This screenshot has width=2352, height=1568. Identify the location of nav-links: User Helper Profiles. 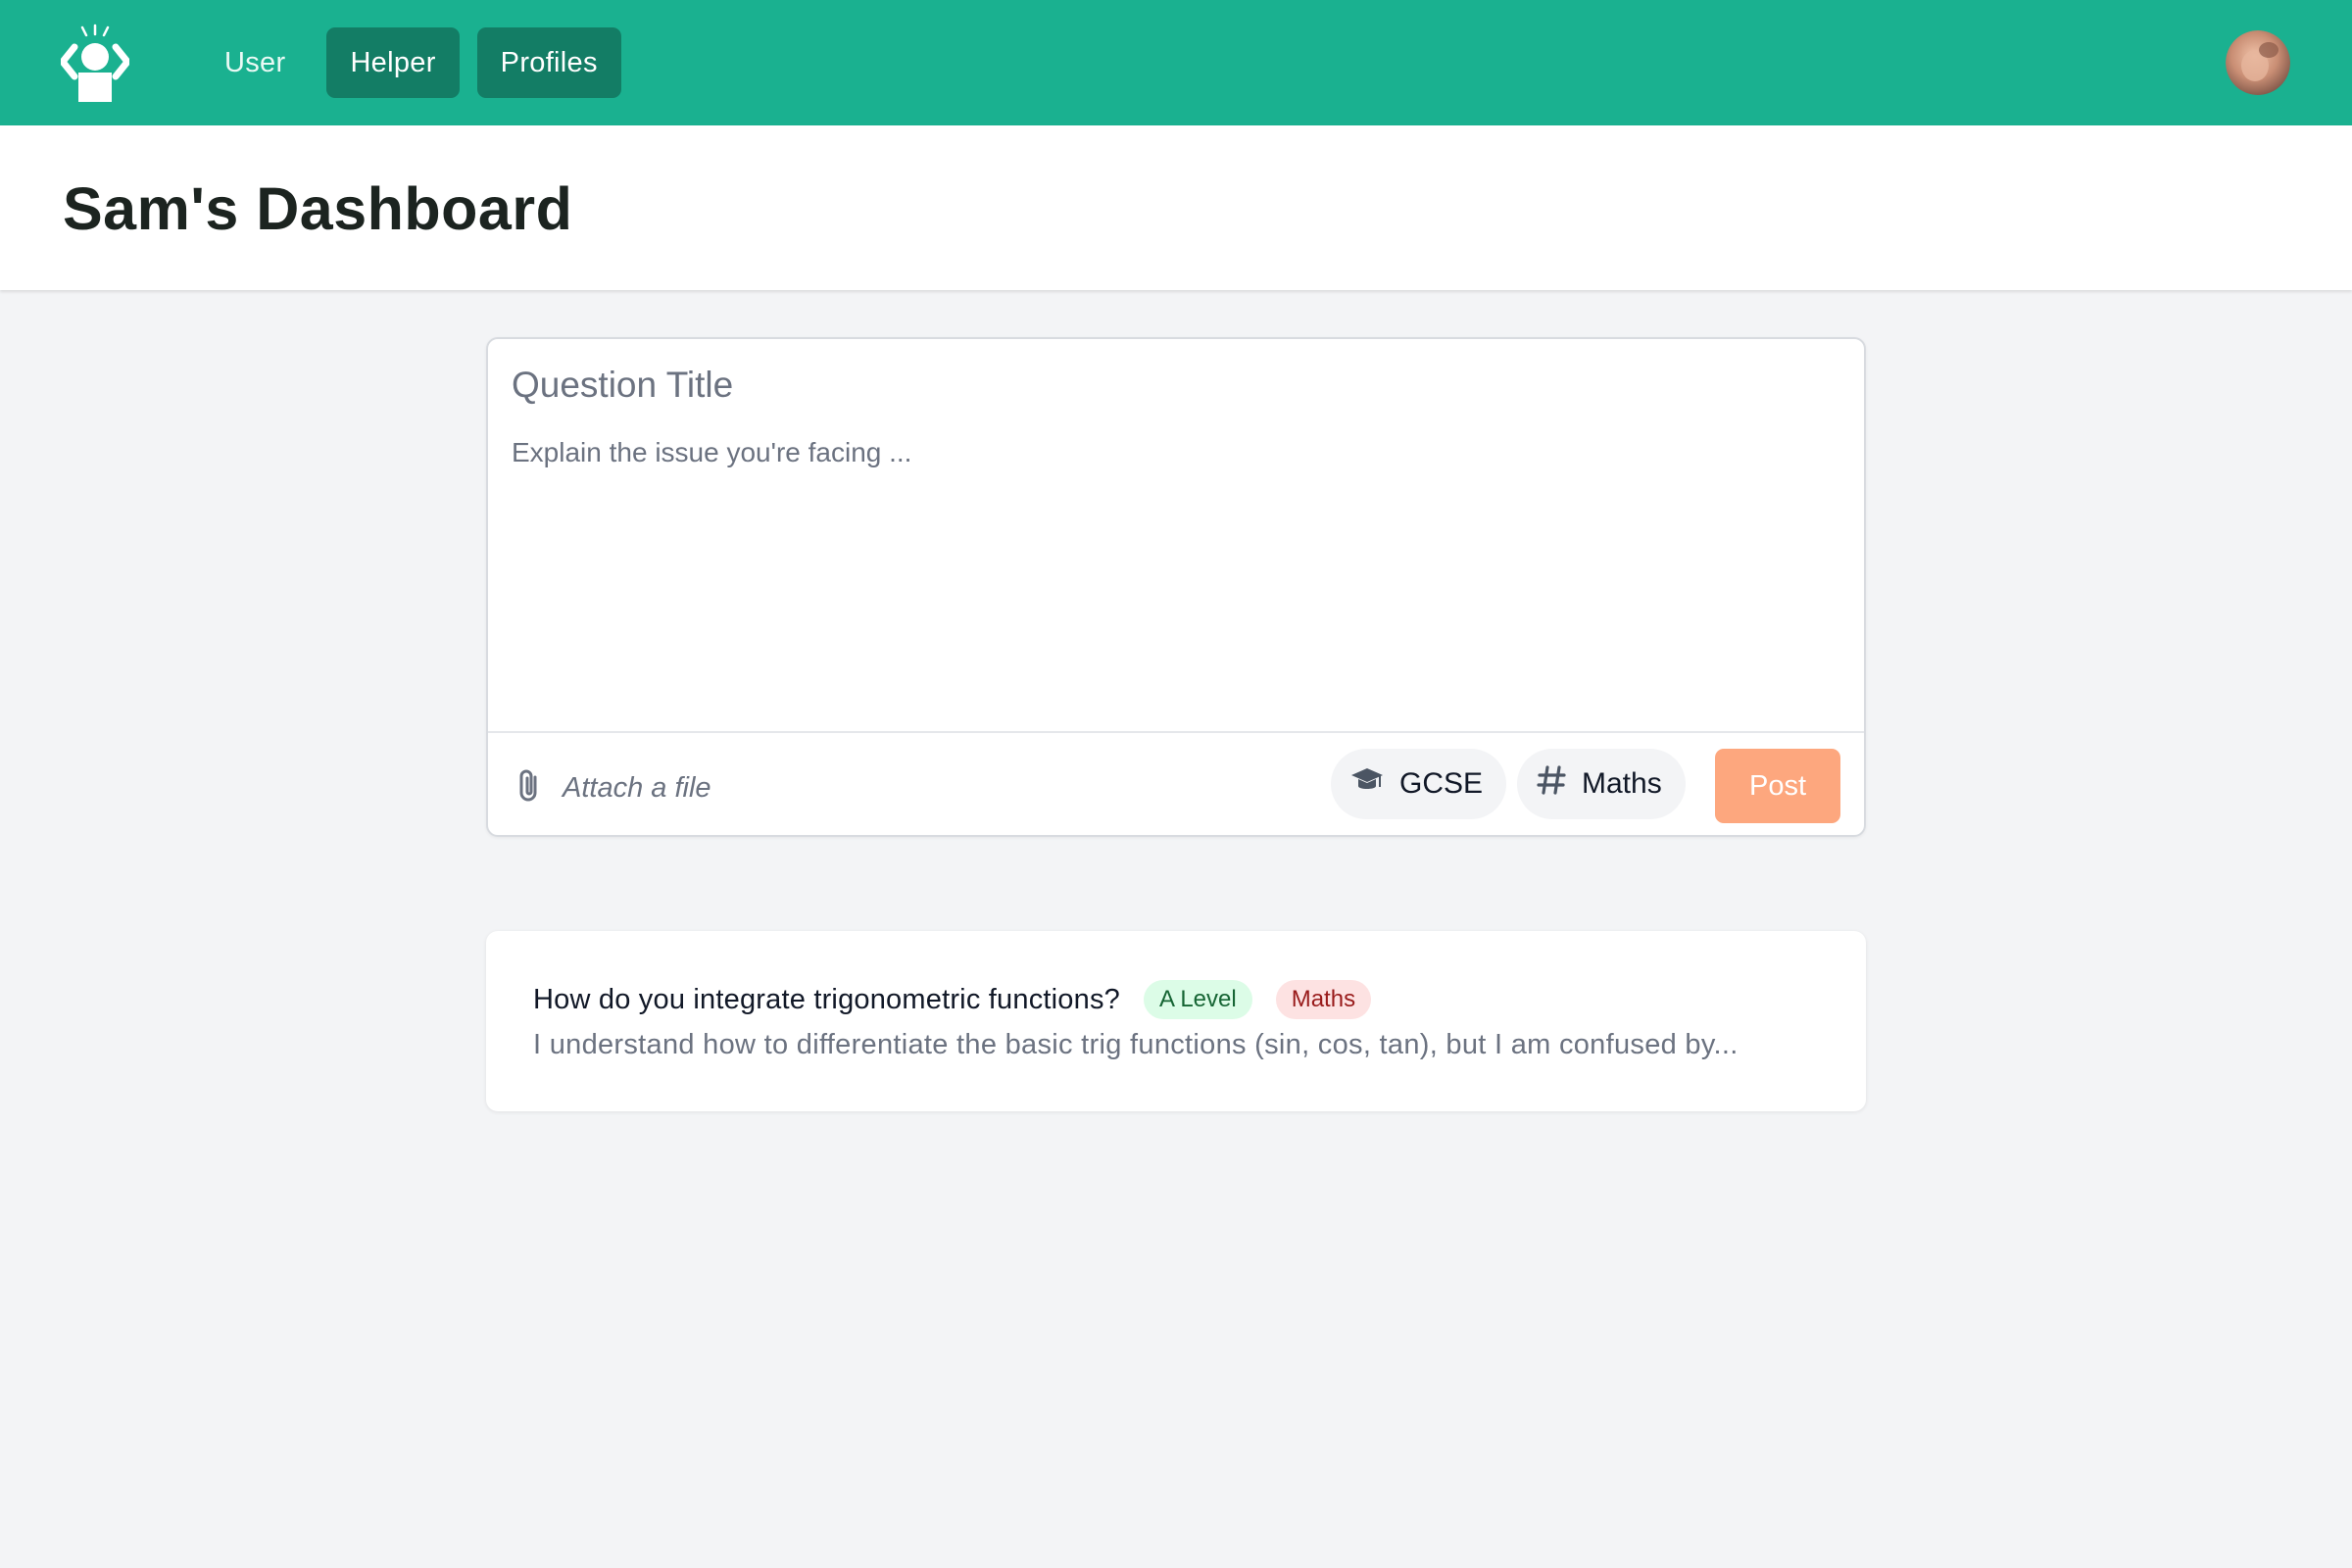
(411, 62).